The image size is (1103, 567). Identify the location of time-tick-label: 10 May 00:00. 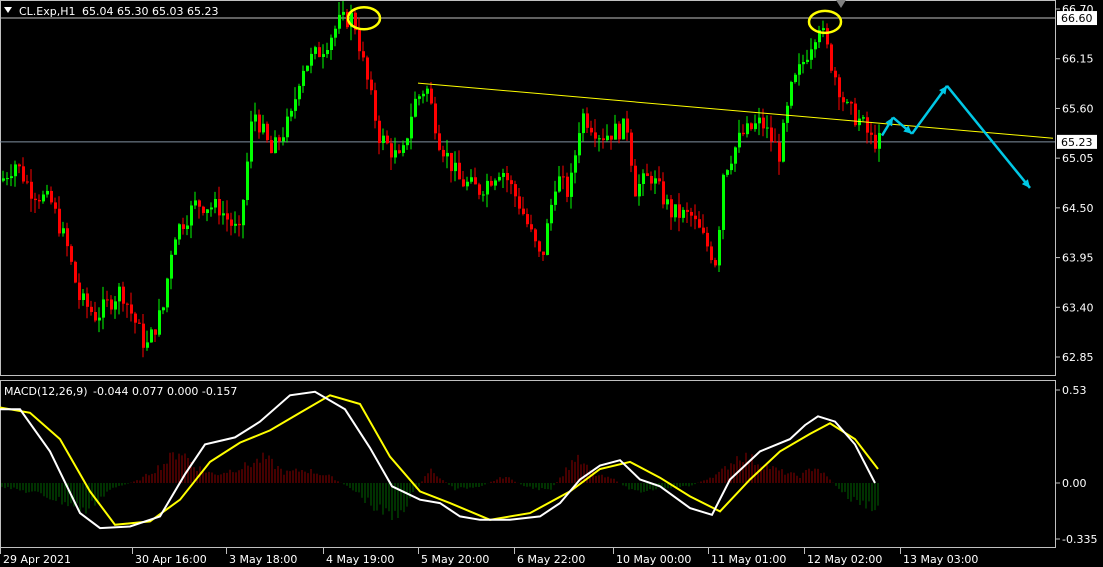
(653, 559).